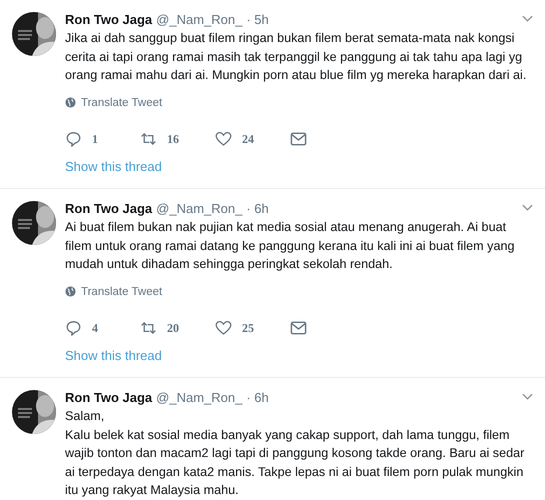 Image resolution: width=545 pixels, height=500 pixels. Describe the element at coordinates (290, 246) in the screenshot. I see `tweet-text: Ai buat filem bukan nak pujian kat media sosial atau menang anugerah. Ai buat filem untuk orang ramai datang ke panggung kerana itu kali ini ai buat filem yang mudah untuk dihadam sehingga peringkat sekolah rendah.` at that location.